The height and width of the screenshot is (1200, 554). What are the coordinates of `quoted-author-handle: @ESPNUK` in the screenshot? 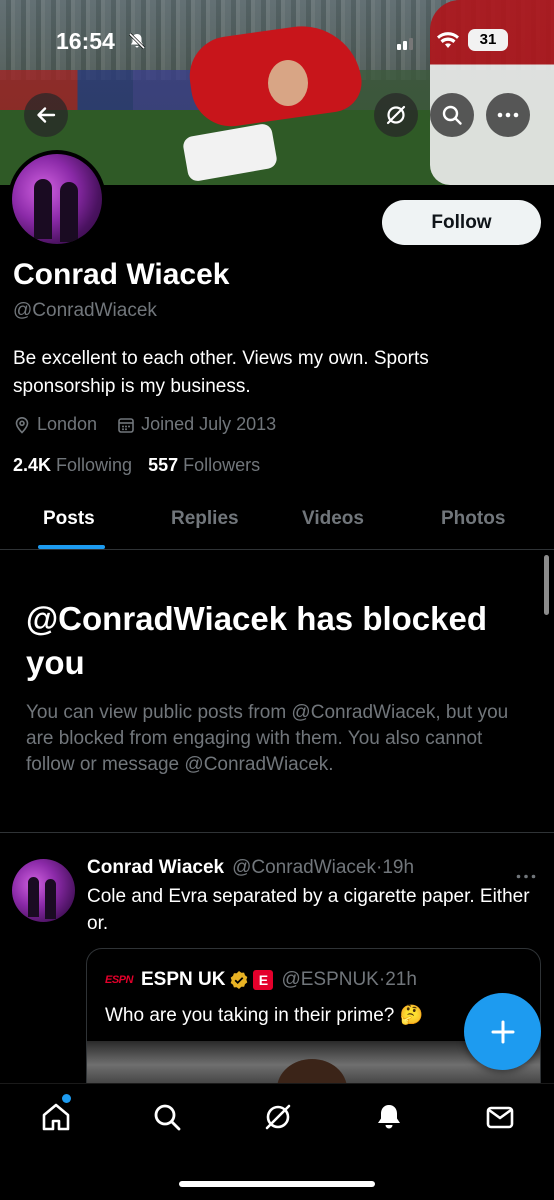 It's located at (330, 979).